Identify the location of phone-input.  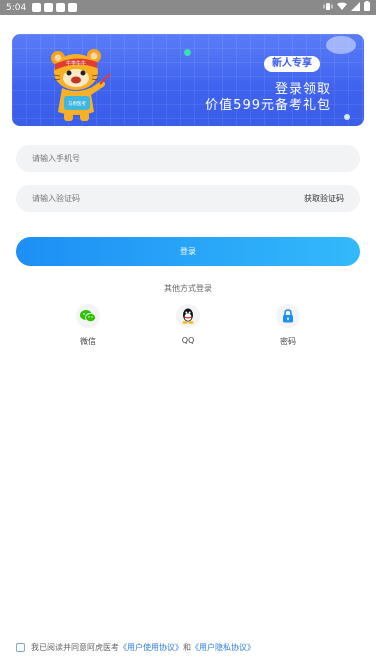
(188, 158).